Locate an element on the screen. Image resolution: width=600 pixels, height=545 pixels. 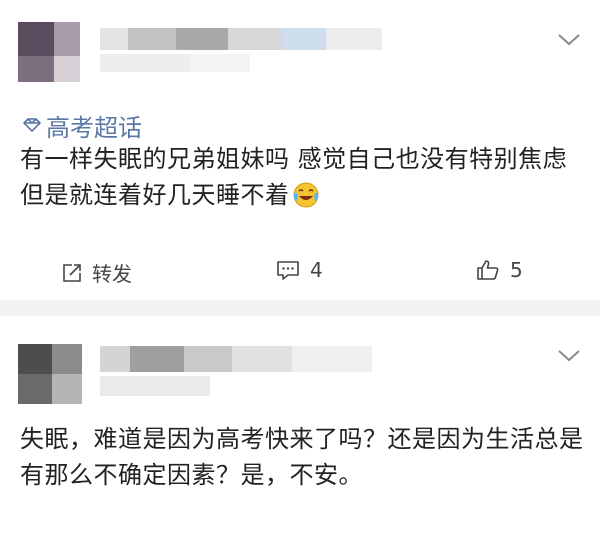
post-actions: 转发 4 5 is located at coordinates (300, 272).